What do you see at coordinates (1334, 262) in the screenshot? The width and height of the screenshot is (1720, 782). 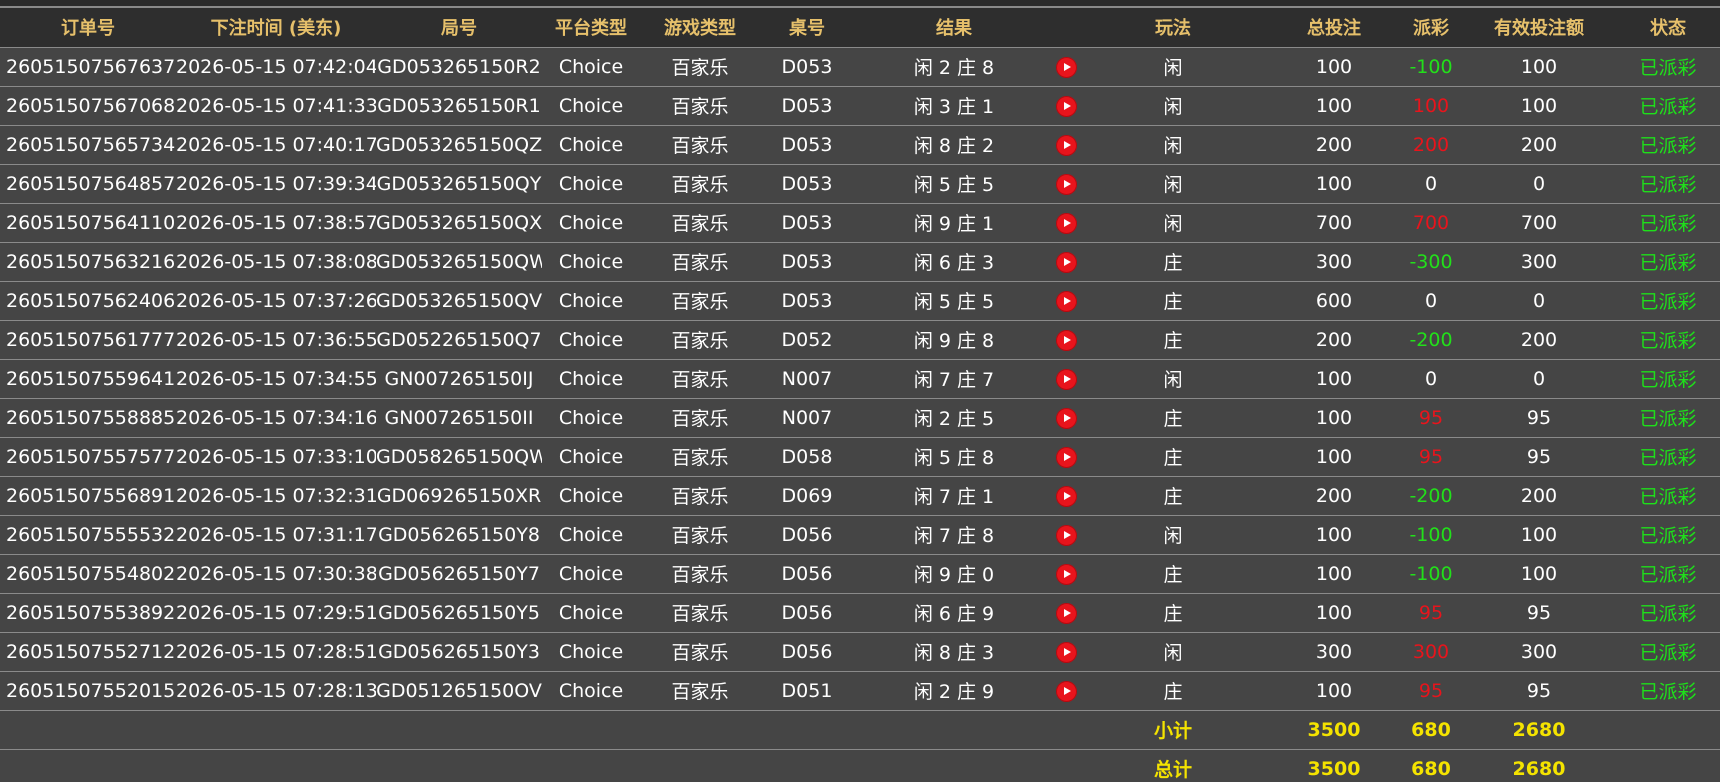 I see `total-bet-cell: 300` at bounding box center [1334, 262].